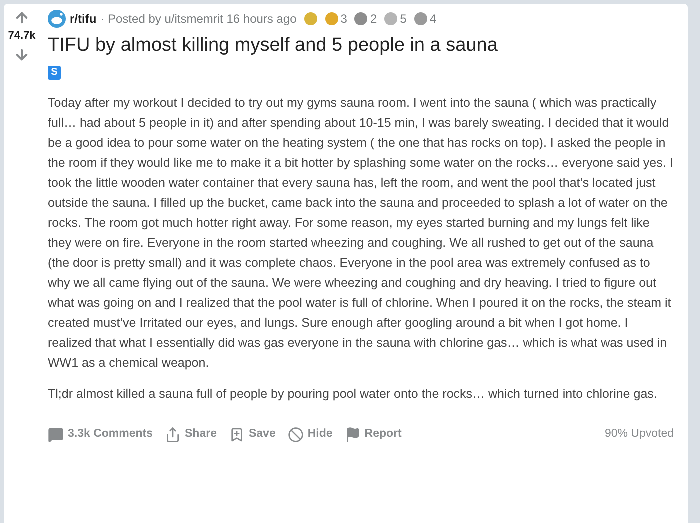 The height and width of the screenshot is (523, 700). What do you see at coordinates (374, 19) in the screenshot?
I see `award-count: 2` at bounding box center [374, 19].